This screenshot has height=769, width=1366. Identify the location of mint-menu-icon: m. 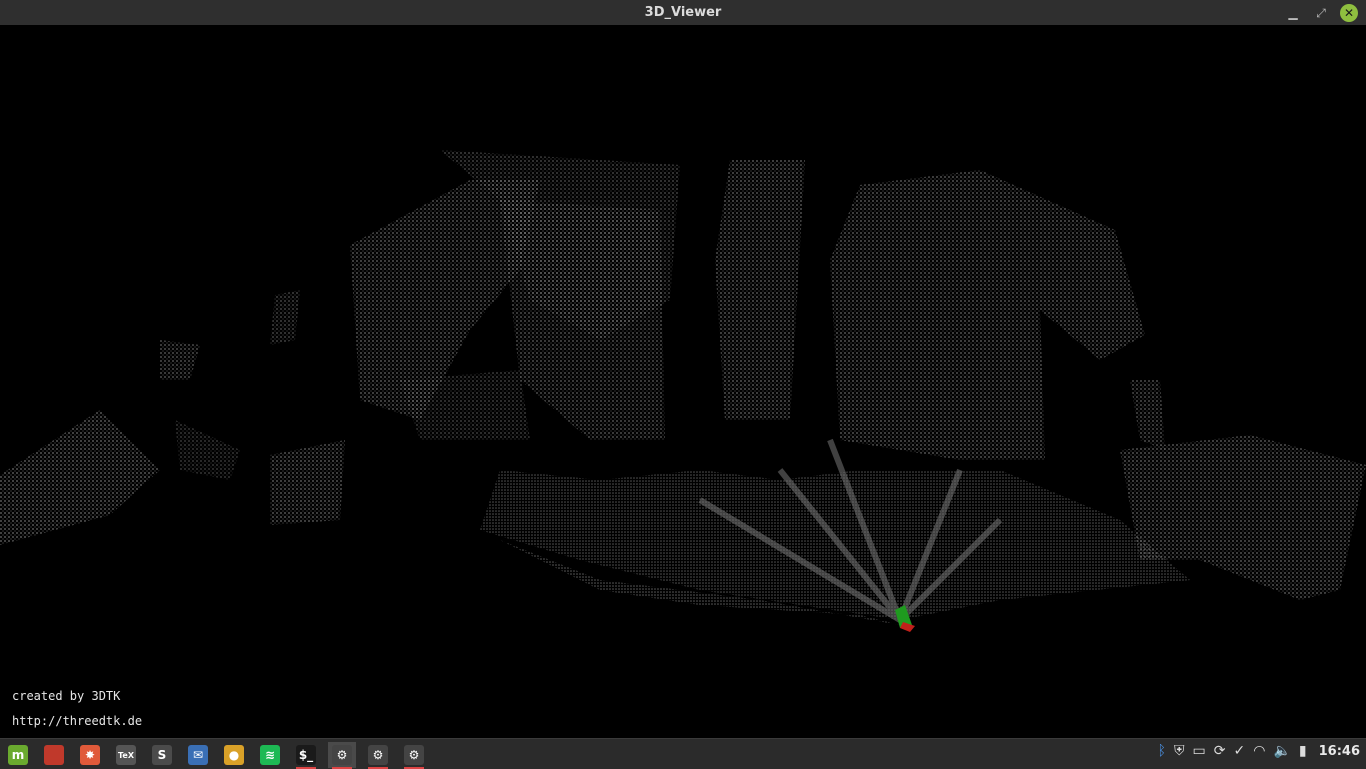
(18, 755).